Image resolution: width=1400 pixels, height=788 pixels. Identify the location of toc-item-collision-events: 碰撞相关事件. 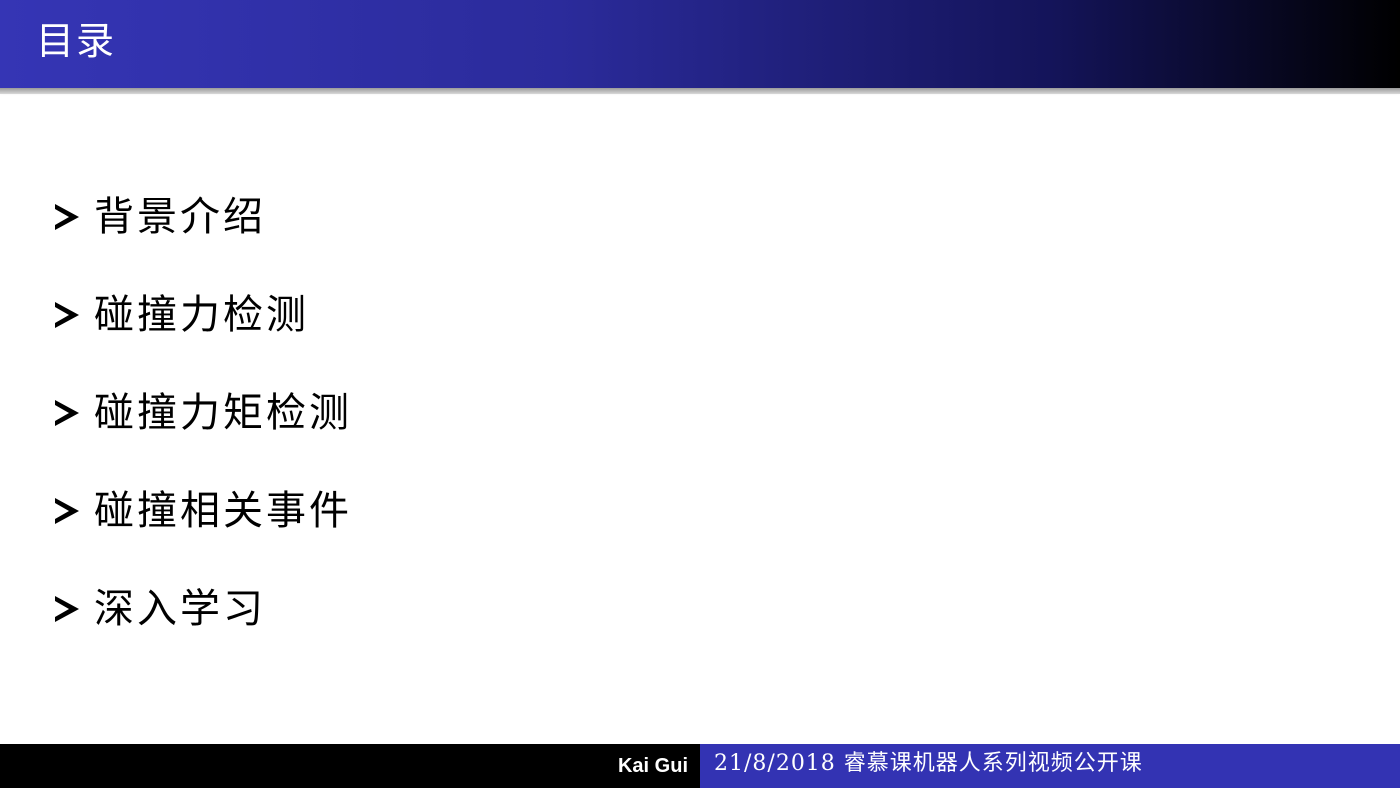
(202, 511).